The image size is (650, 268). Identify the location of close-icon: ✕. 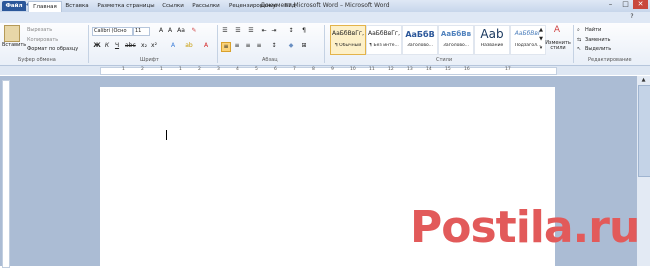
(640, 4).